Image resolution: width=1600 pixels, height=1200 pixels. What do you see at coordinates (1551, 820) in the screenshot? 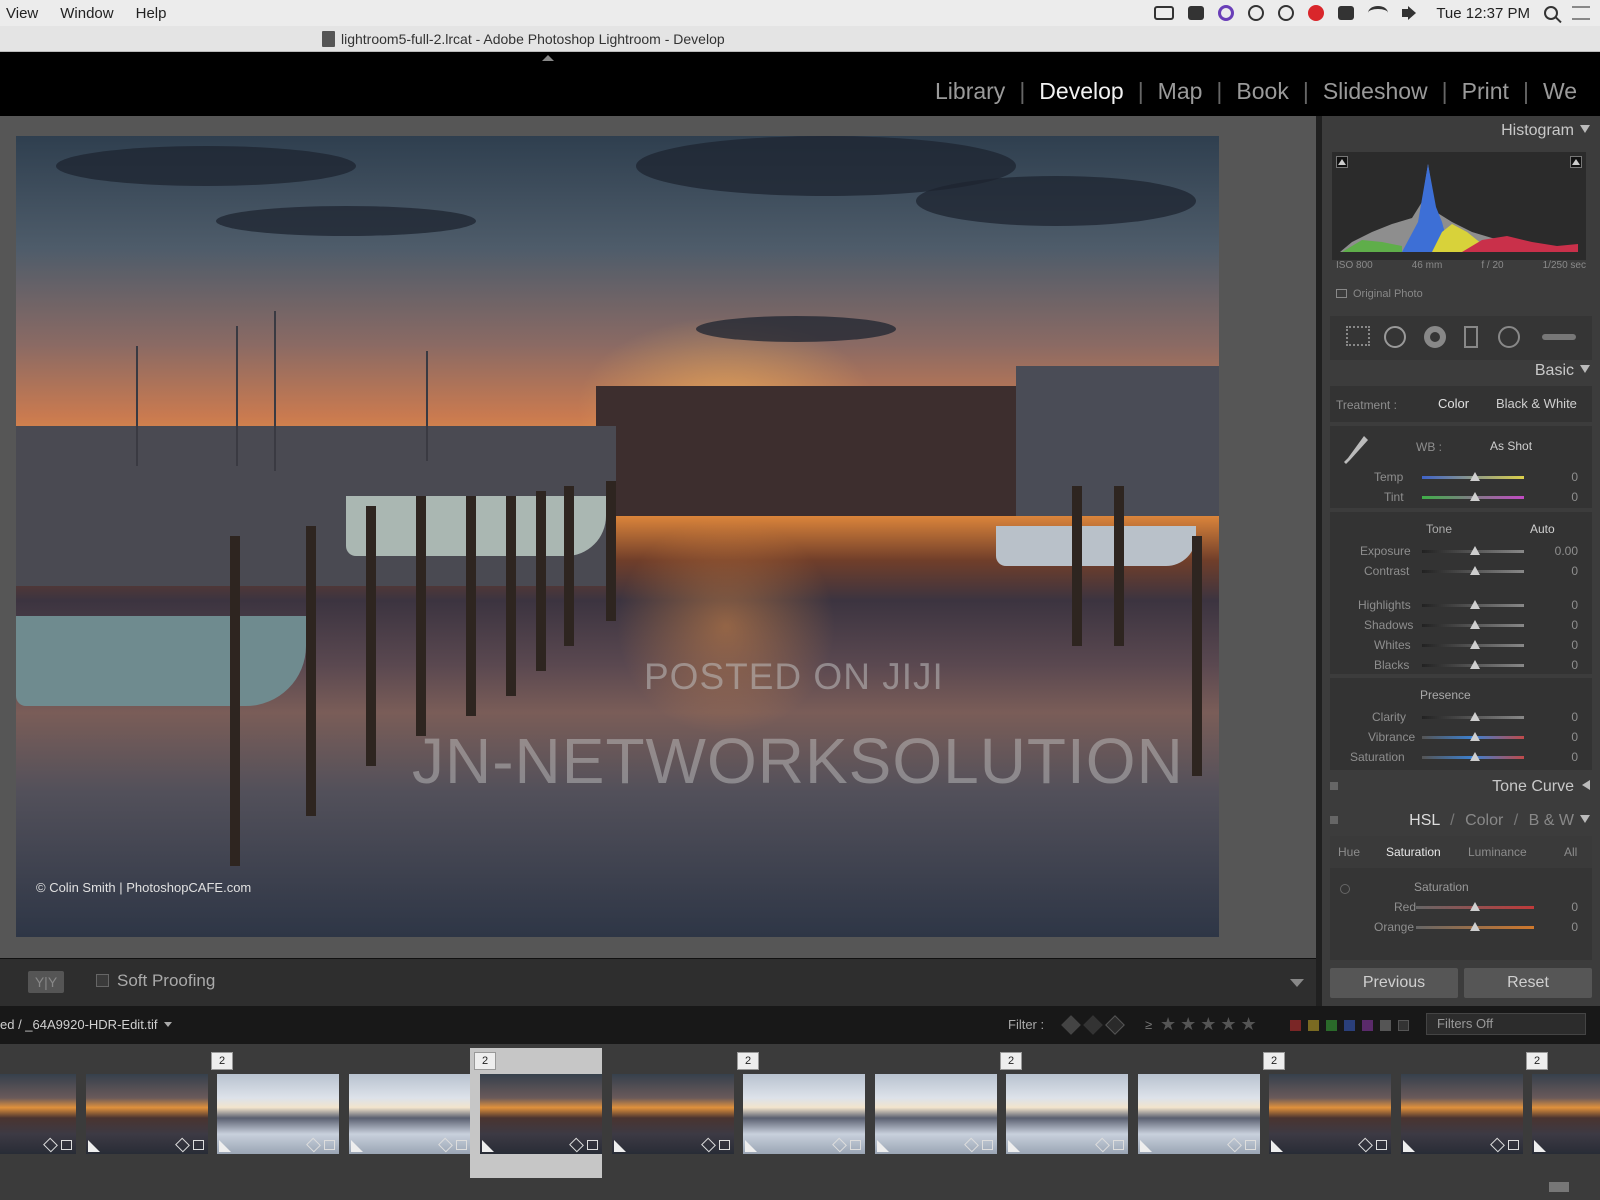
I see `hsl-tab-bw: B & W` at bounding box center [1551, 820].